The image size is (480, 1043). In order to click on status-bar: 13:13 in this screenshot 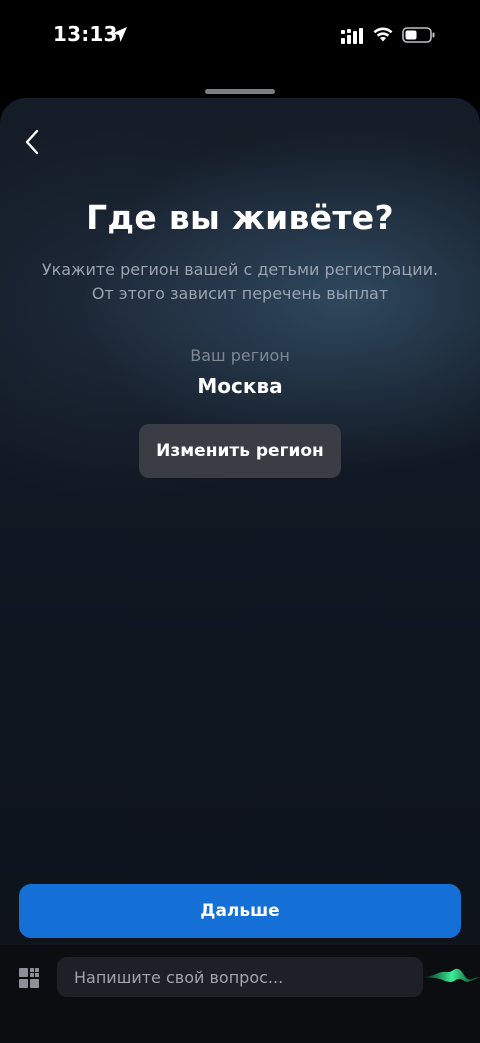, I will do `click(240, 35)`.